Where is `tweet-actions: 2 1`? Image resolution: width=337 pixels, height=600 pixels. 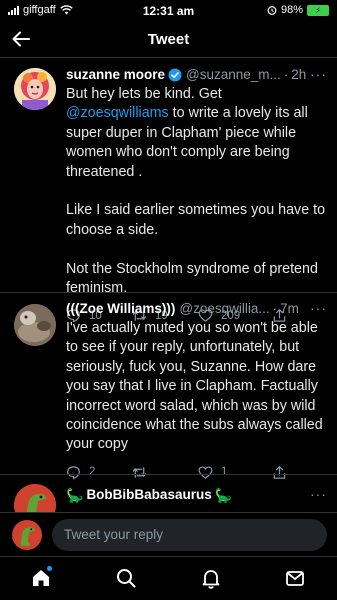
tweet-actions: 2 1 is located at coordinates (196, 472).